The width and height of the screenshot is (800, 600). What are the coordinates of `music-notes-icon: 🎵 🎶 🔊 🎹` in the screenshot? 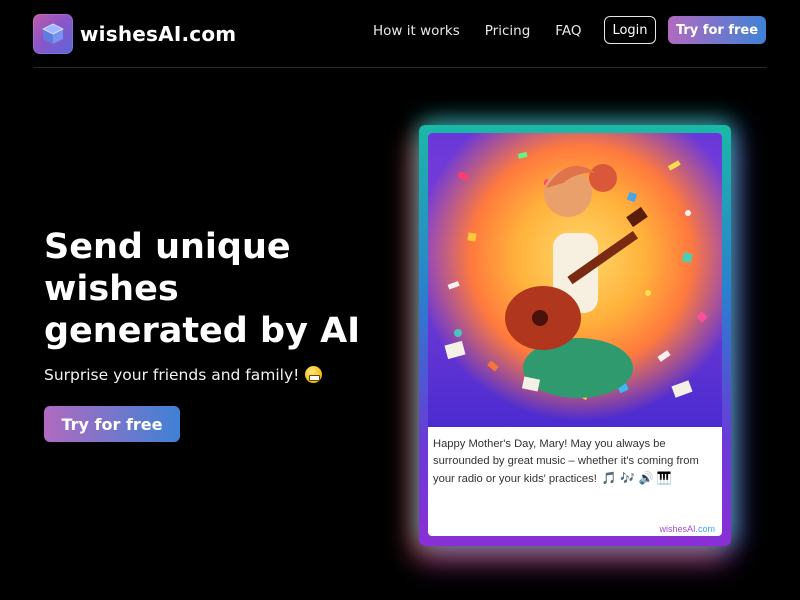 It's located at (636, 478).